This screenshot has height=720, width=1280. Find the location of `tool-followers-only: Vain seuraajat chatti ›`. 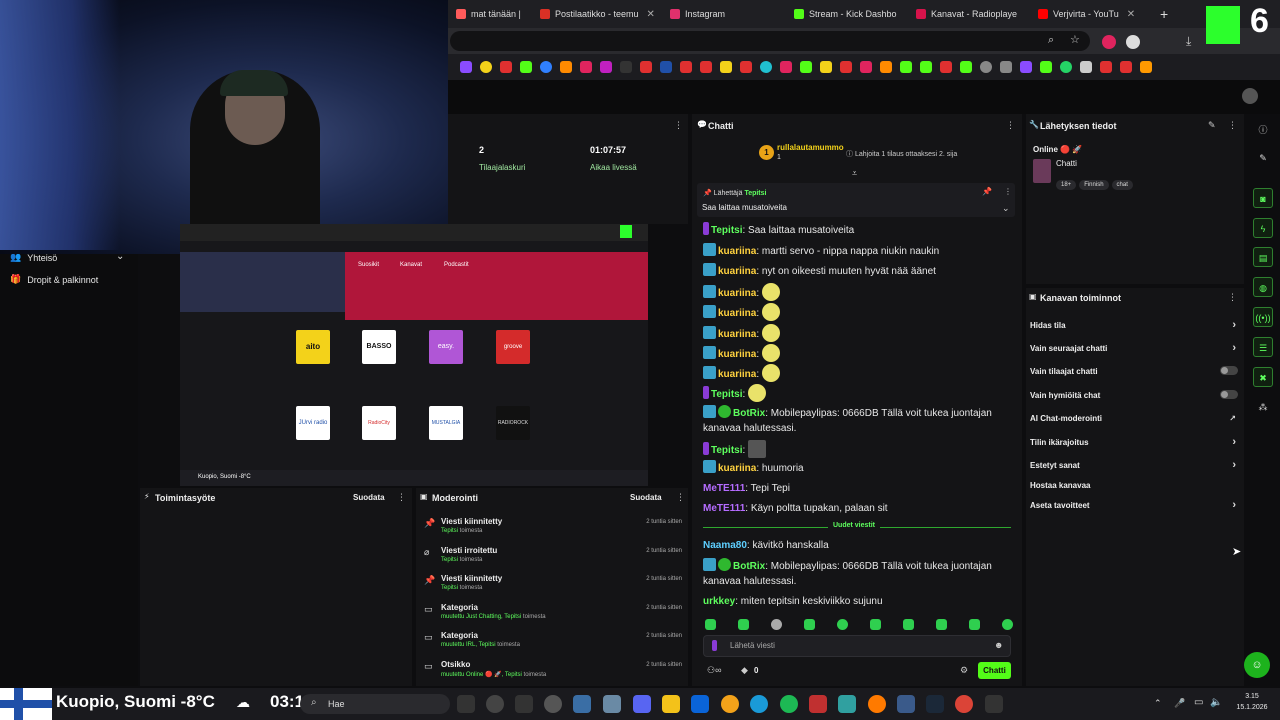

tool-followers-only: Vain seuraajat chatti › is located at coordinates (1135, 348).